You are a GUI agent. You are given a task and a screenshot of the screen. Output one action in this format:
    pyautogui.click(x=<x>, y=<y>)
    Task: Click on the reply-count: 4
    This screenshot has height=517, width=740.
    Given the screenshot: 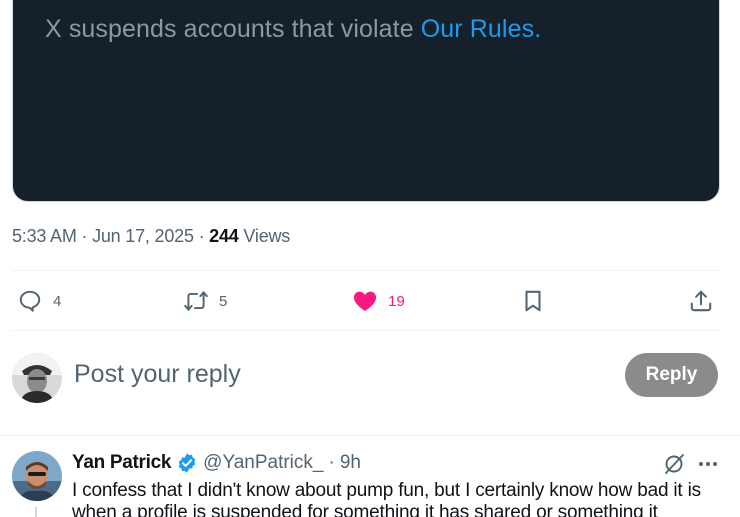 What is the action you would take?
    pyautogui.click(x=57, y=301)
    